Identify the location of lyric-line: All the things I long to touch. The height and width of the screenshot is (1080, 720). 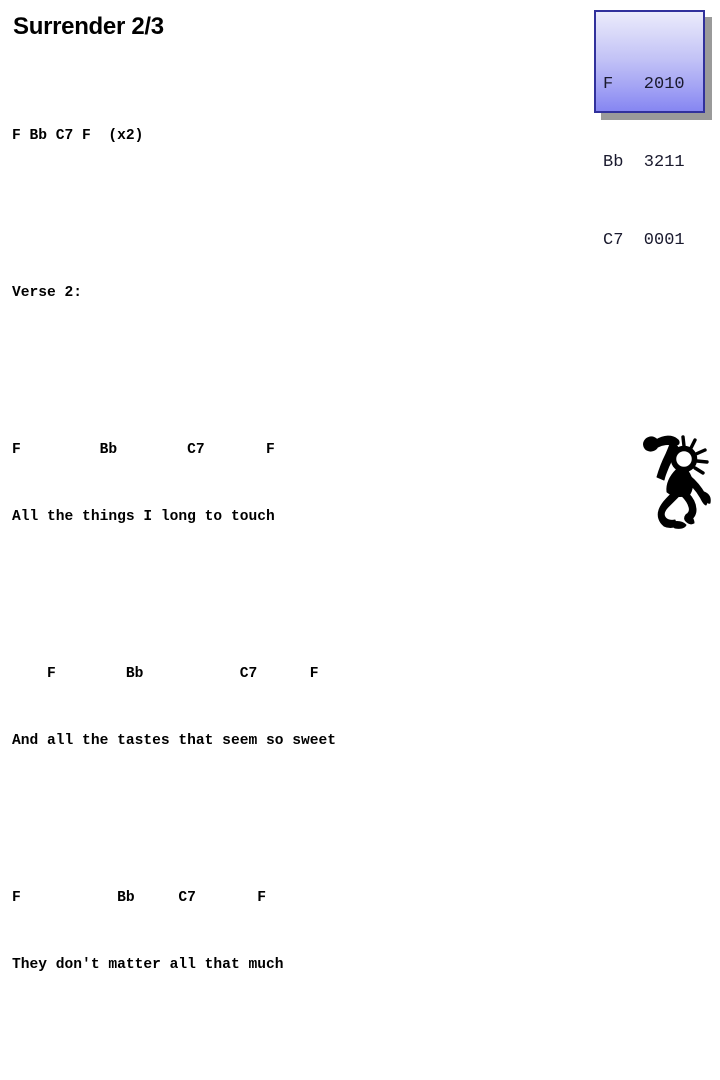
(143, 517).